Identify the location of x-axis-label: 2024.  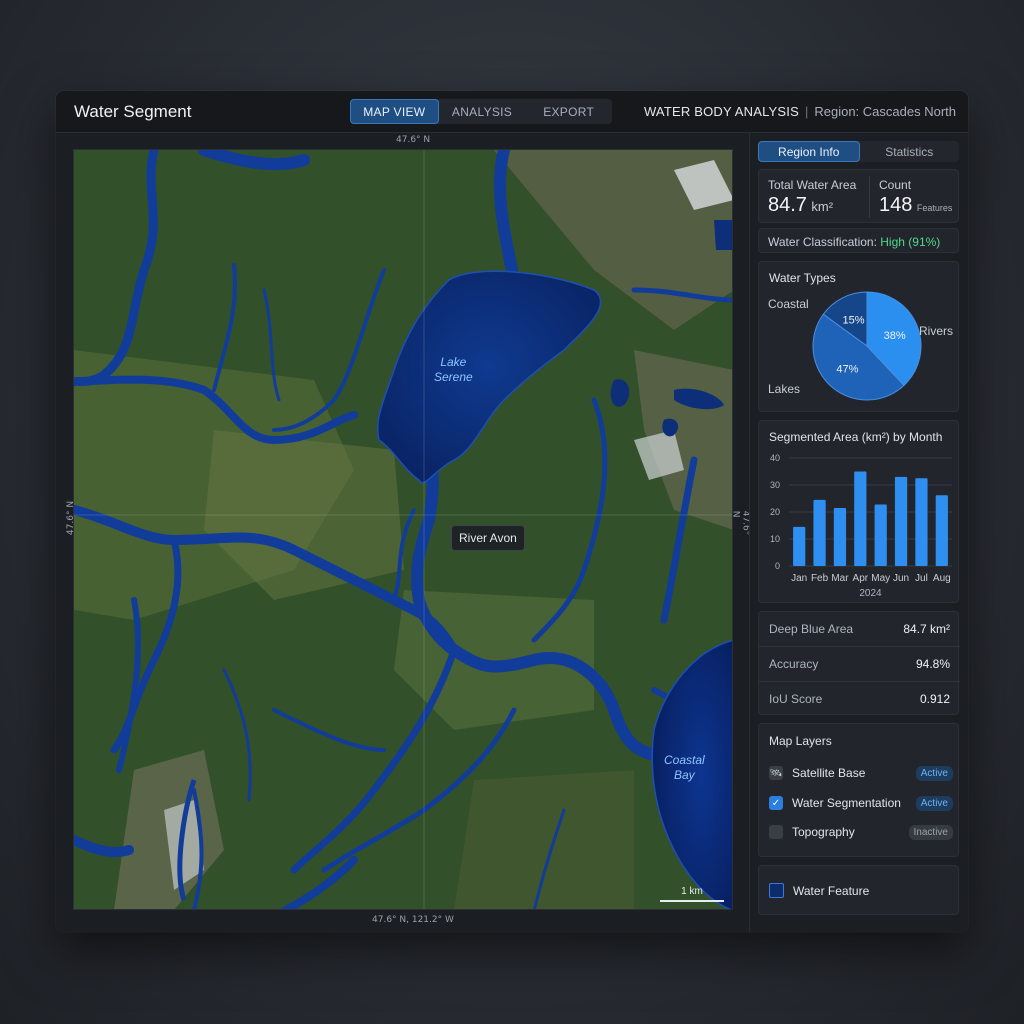
(870, 593).